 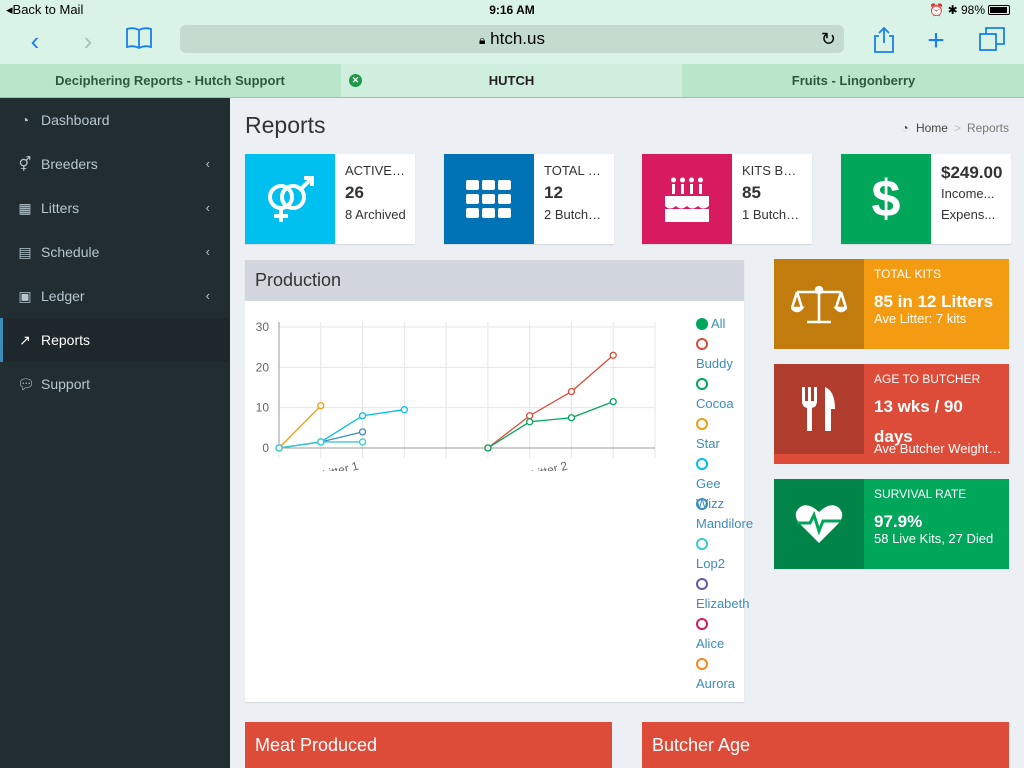 I want to click on tab-deciphering-reports: Deciphering Reports - Hutch Support, so click(x=170, y=80).